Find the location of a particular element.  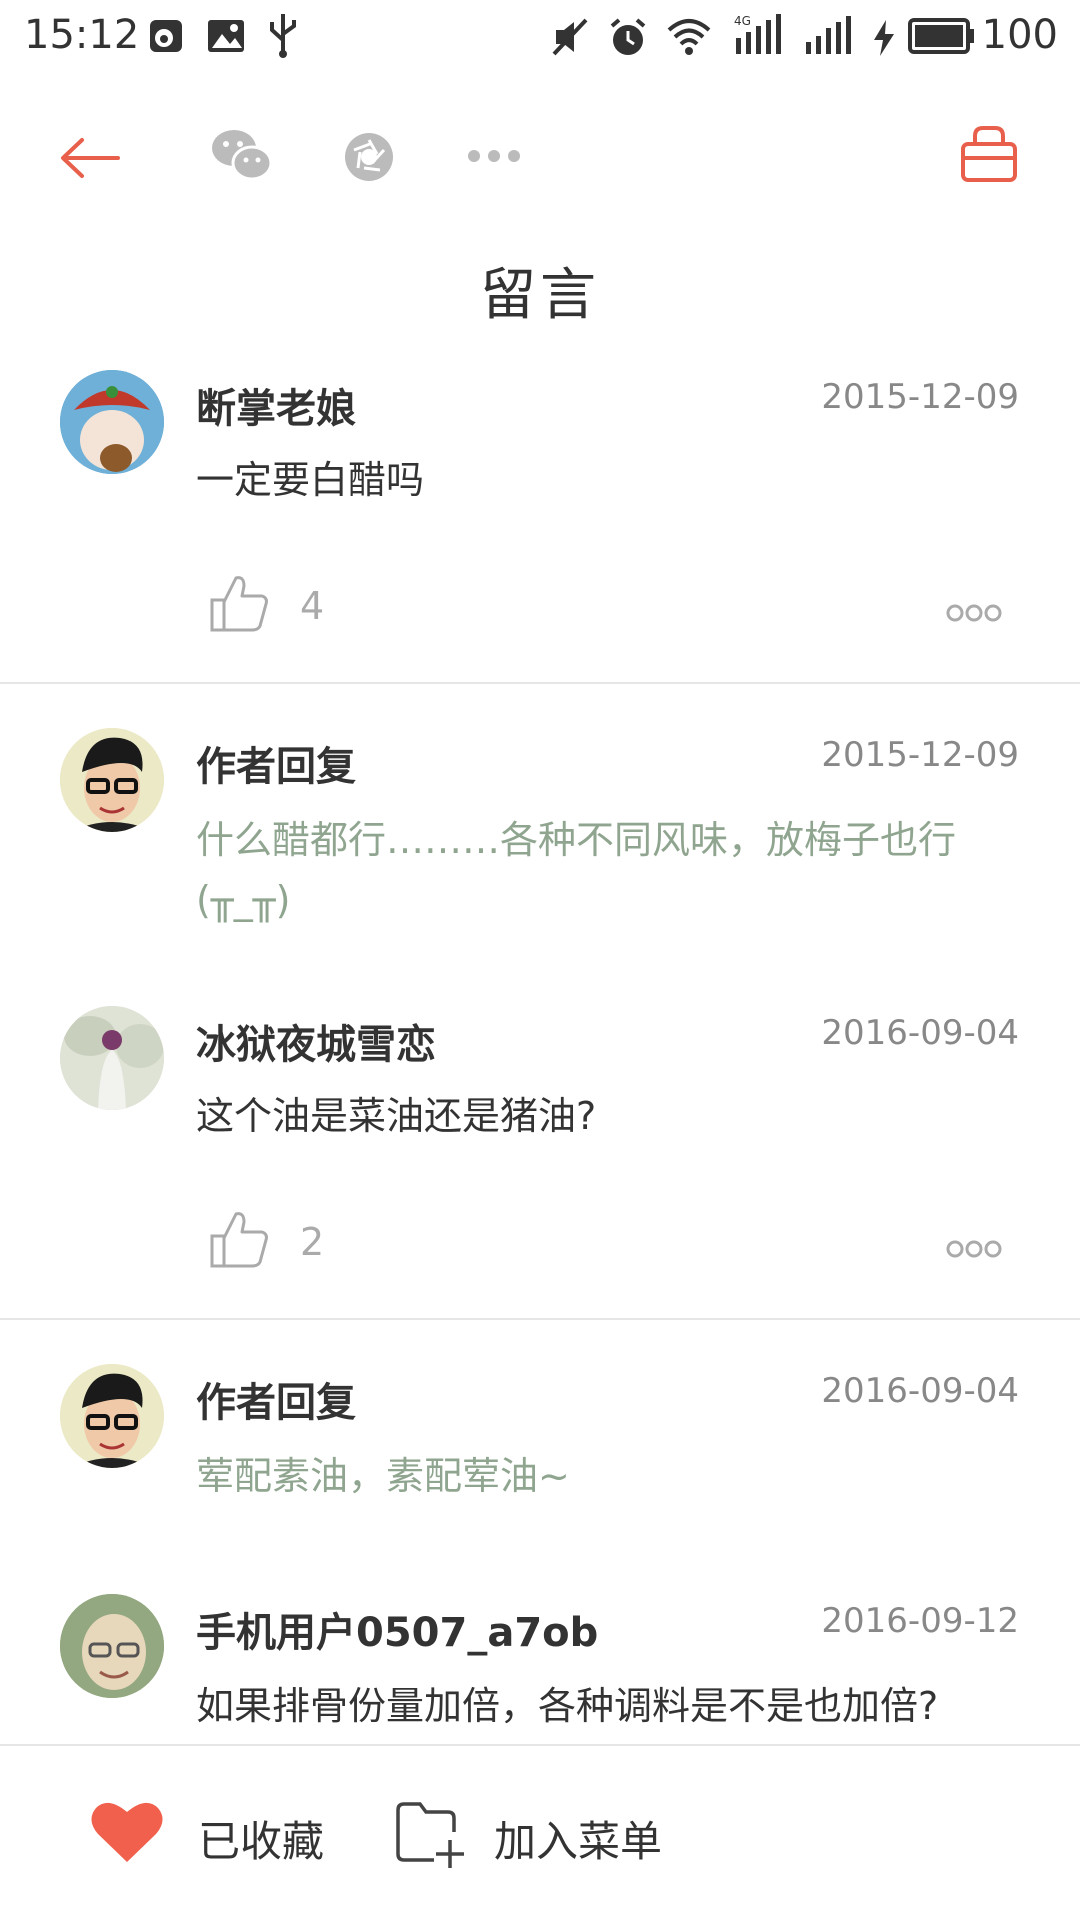

page-title: 留言 is located at coordinates (540, 295).